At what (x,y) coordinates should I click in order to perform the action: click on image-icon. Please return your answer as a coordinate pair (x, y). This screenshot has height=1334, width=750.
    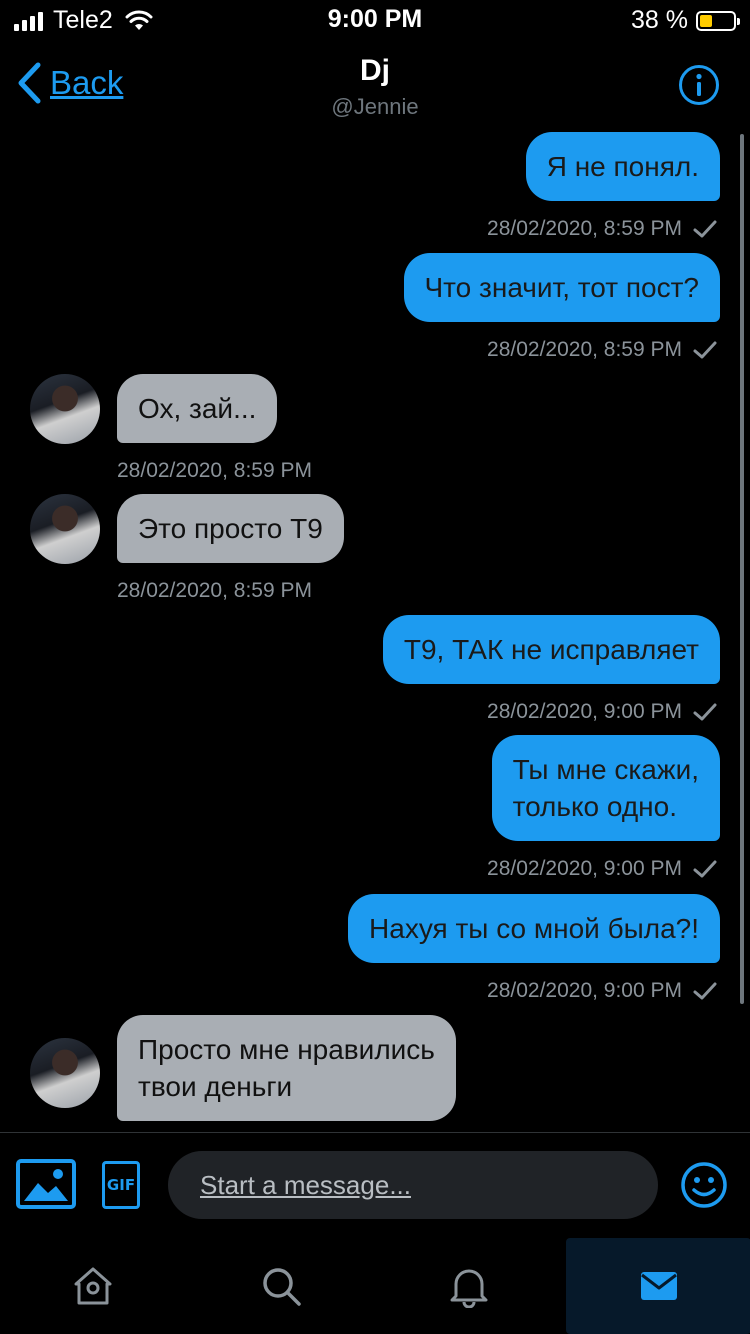
    Looking at the image, I should click on (46, 1184).